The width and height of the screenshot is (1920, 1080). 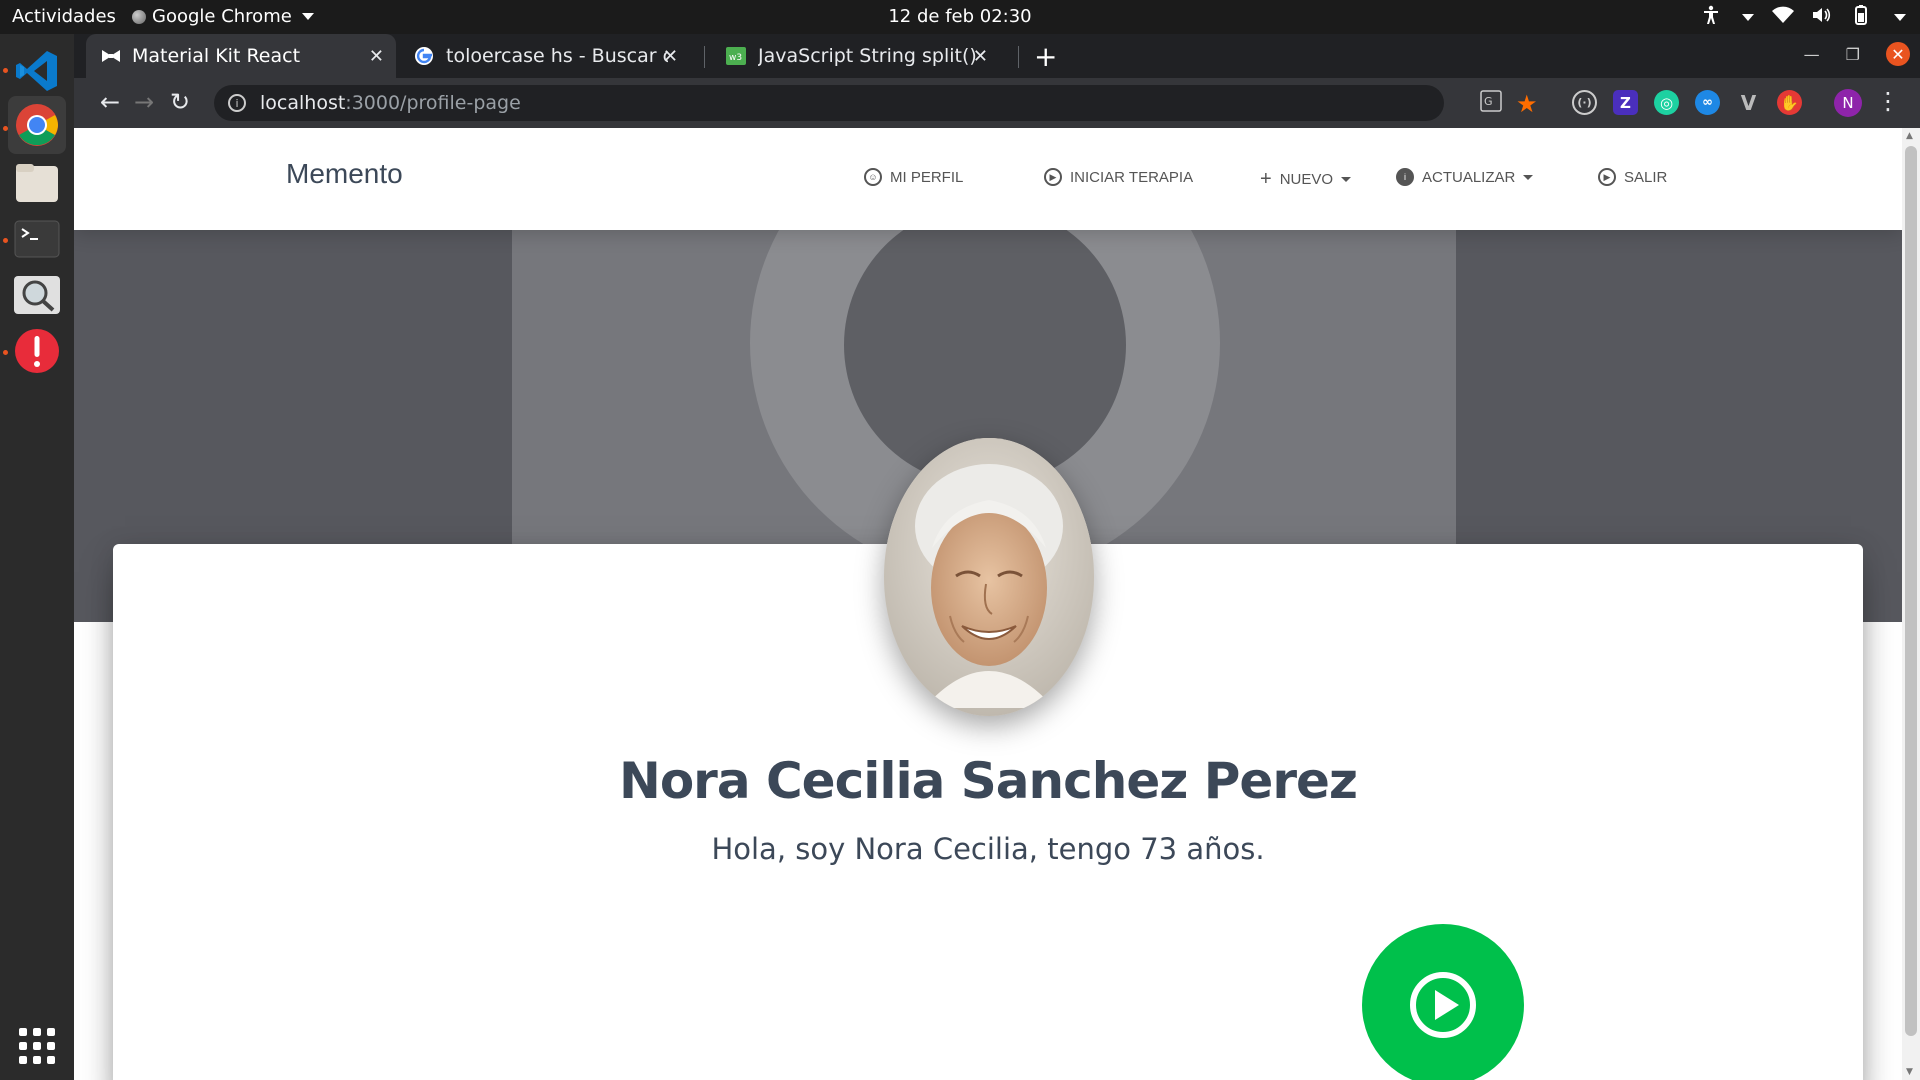 What do you see at coordinates (989, 577) in the screenshot?
I see `profile-avatar-photo` at bounding box center [989, 577].